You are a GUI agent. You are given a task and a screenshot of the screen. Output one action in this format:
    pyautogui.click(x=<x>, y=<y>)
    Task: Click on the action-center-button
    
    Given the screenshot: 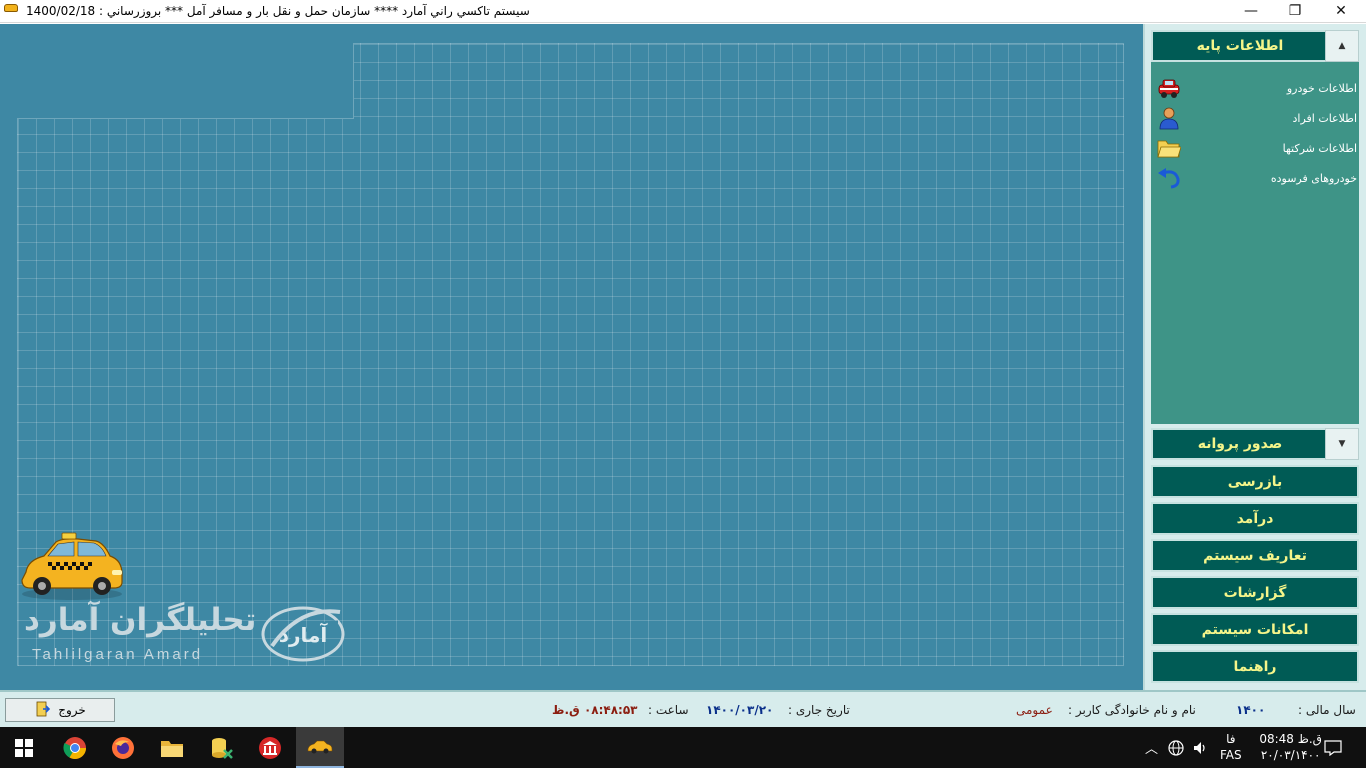 What is the action you would take?
    pyautogui.click(x=1333, y=747)
    